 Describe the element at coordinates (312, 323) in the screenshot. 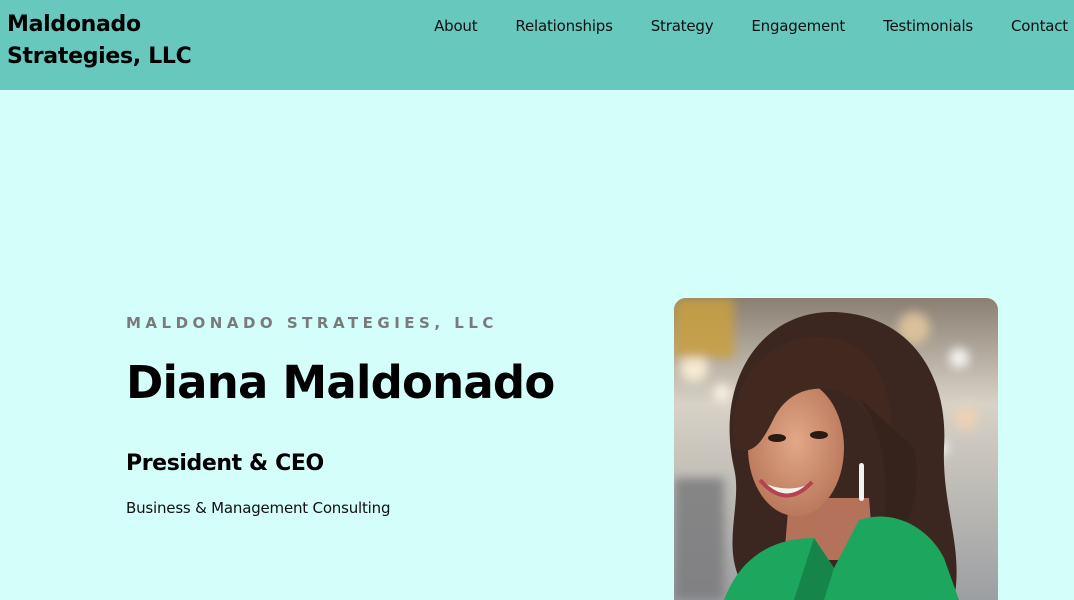

I see `company-eyebrow: MALDONADO STRATEGIES, LLC` at that location.